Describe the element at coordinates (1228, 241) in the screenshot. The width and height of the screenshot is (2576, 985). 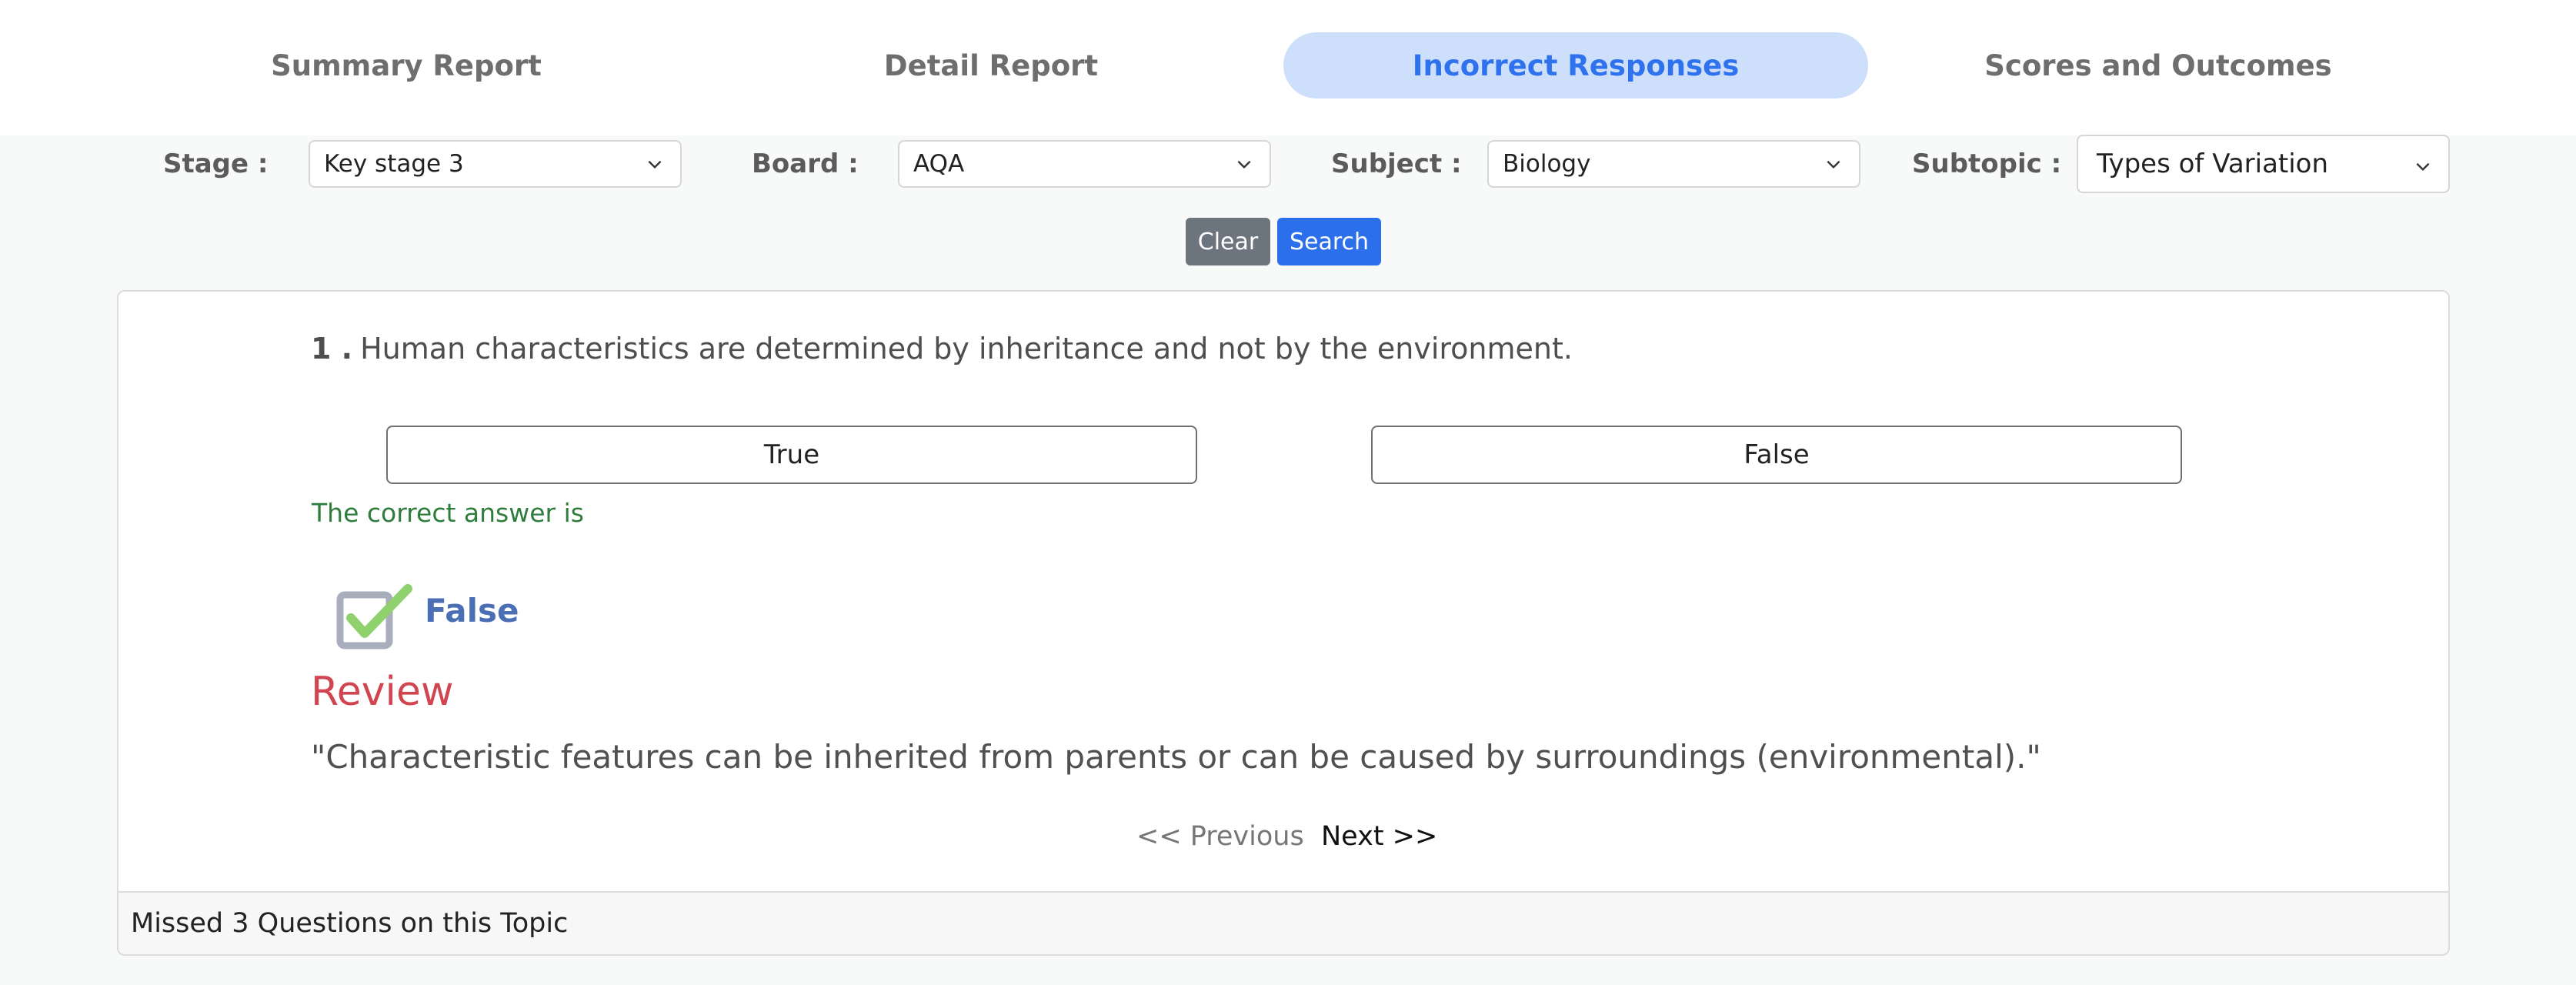
I see `clear-button: Clear` at that location.